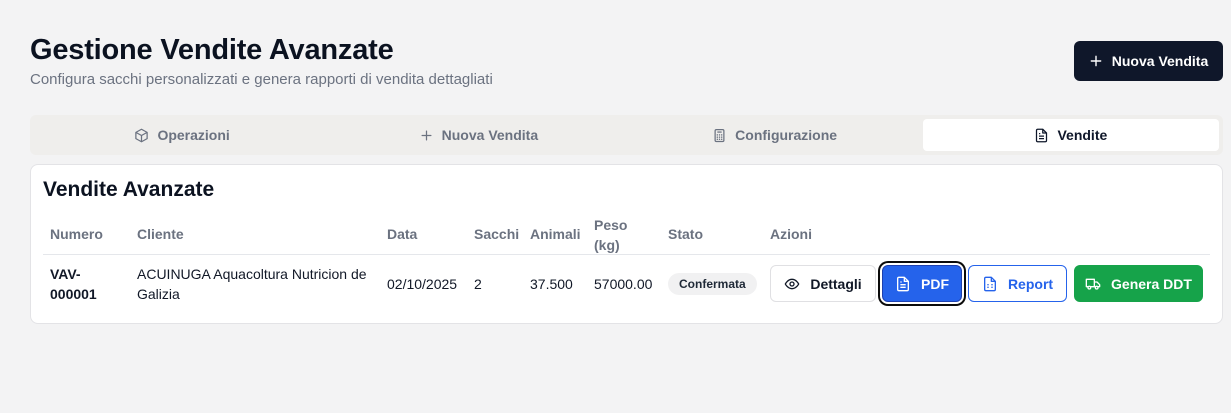 The width and height of the screenshot is (1231, 413). Describe the element at coordinates (712, 284) in the screenshot. I see `status-badge: Confermata` at that location.